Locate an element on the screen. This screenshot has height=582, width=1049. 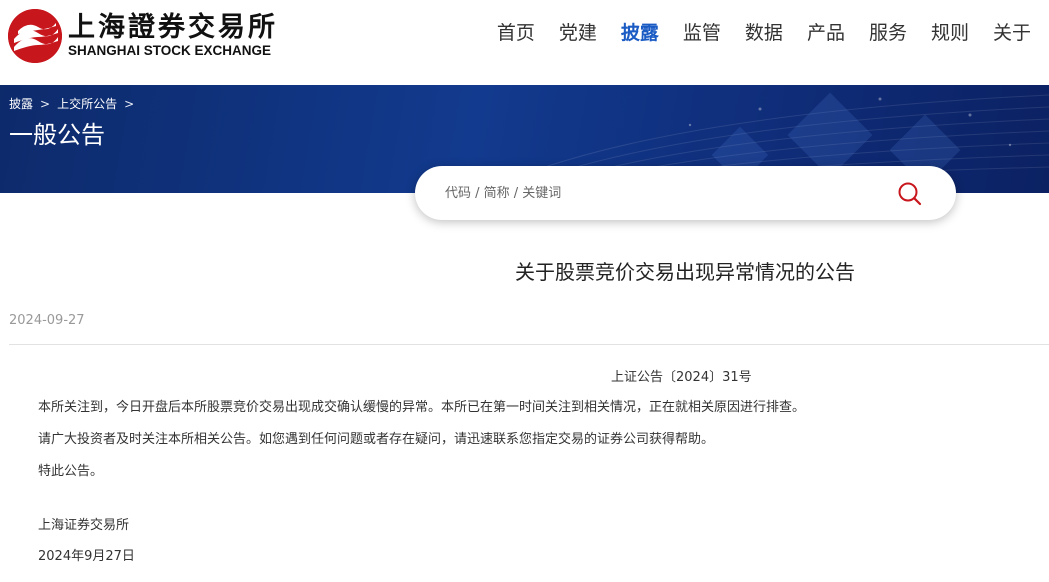
main-nav: 首页 党建 披露 监管 数据 产品 服务 规则 关于 is located at coordinates (764, 33).